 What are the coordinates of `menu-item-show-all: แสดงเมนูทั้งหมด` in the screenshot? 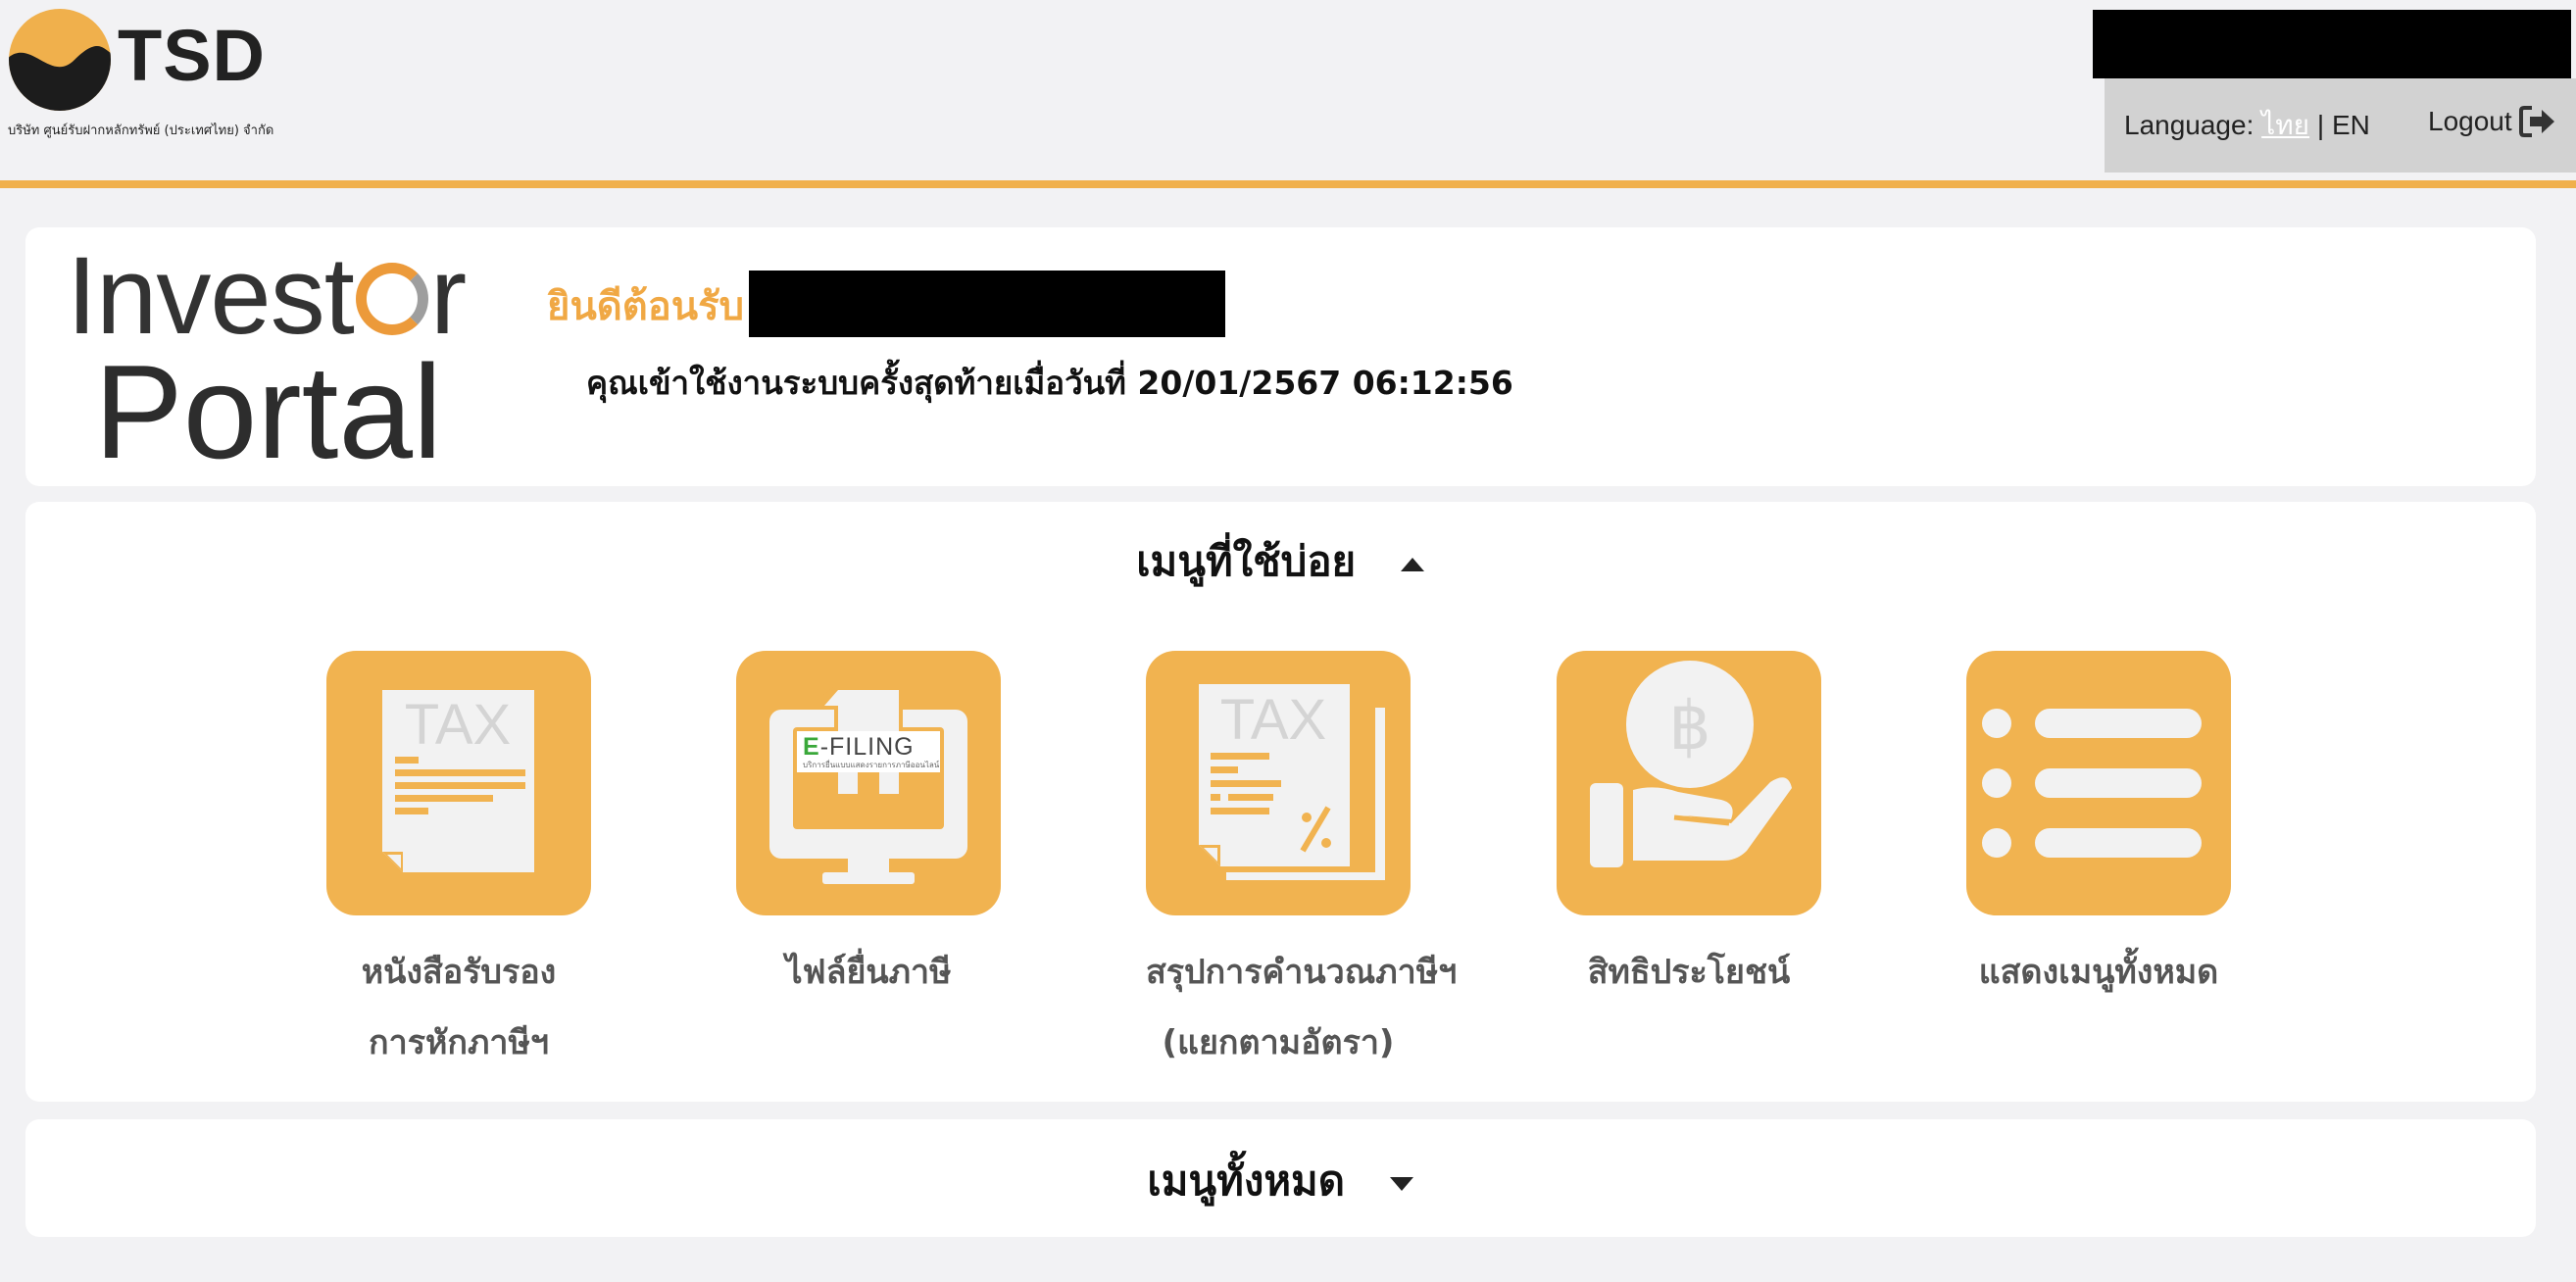 It's located at (2098, 830).